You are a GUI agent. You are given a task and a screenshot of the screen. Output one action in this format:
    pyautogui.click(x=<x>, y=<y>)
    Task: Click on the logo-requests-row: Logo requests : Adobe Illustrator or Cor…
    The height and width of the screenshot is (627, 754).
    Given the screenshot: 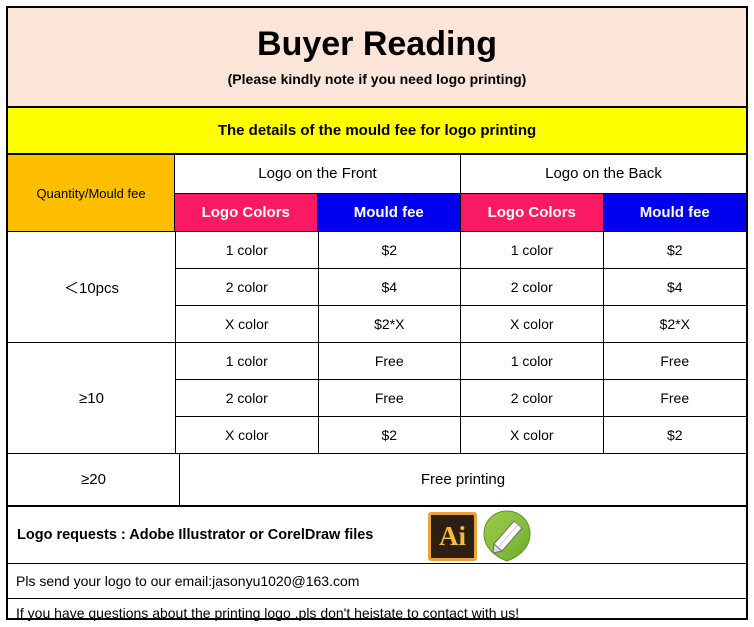 What is the action you would take?
    pyautogui.click(x=377, y=535)
    